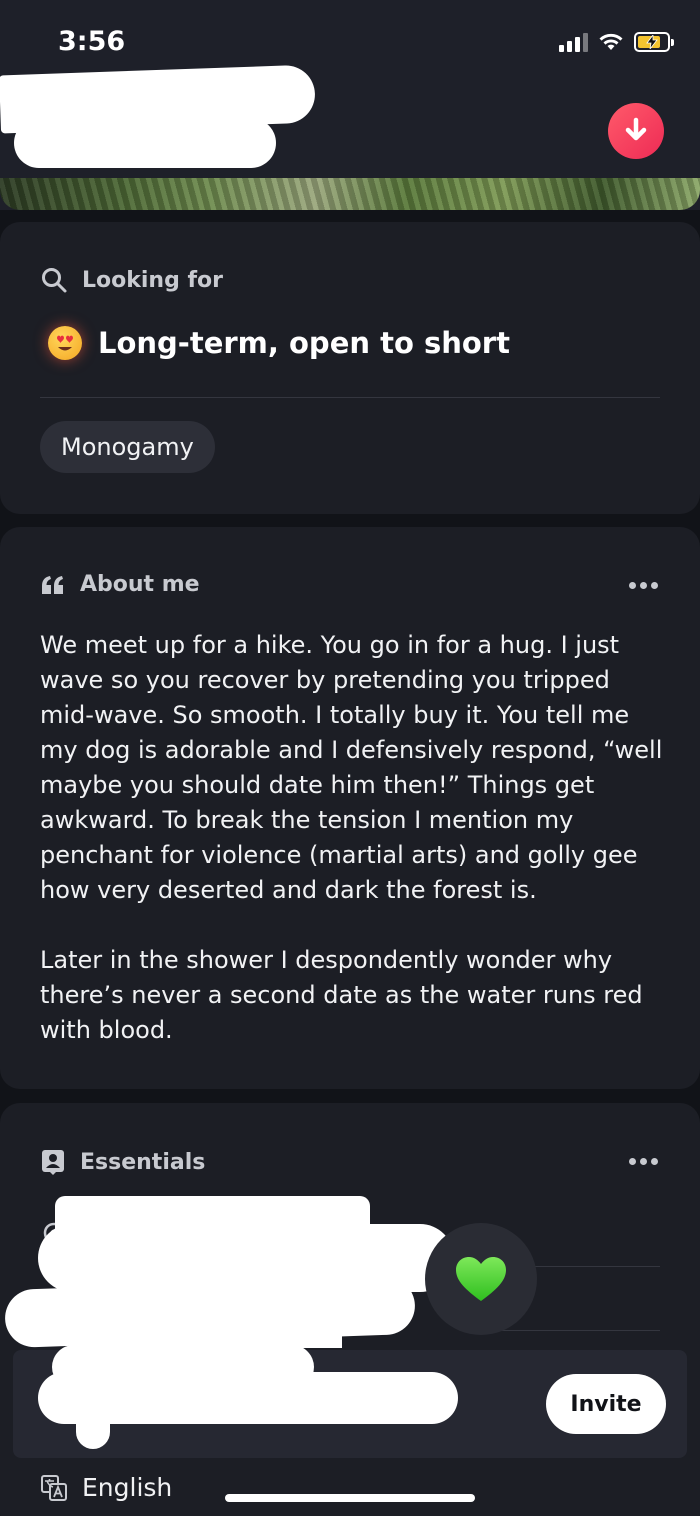 The image size is (700, 1516). Describe the element at coordinates (143, 1162) in the screenshot. I see `essentials-label: Essentials` at that location.